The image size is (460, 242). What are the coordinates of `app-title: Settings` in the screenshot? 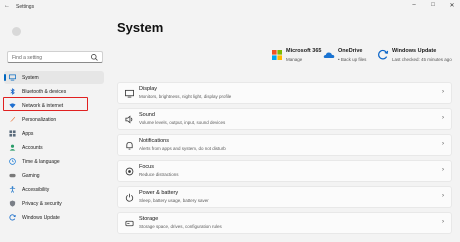 It's located at (25, 7).